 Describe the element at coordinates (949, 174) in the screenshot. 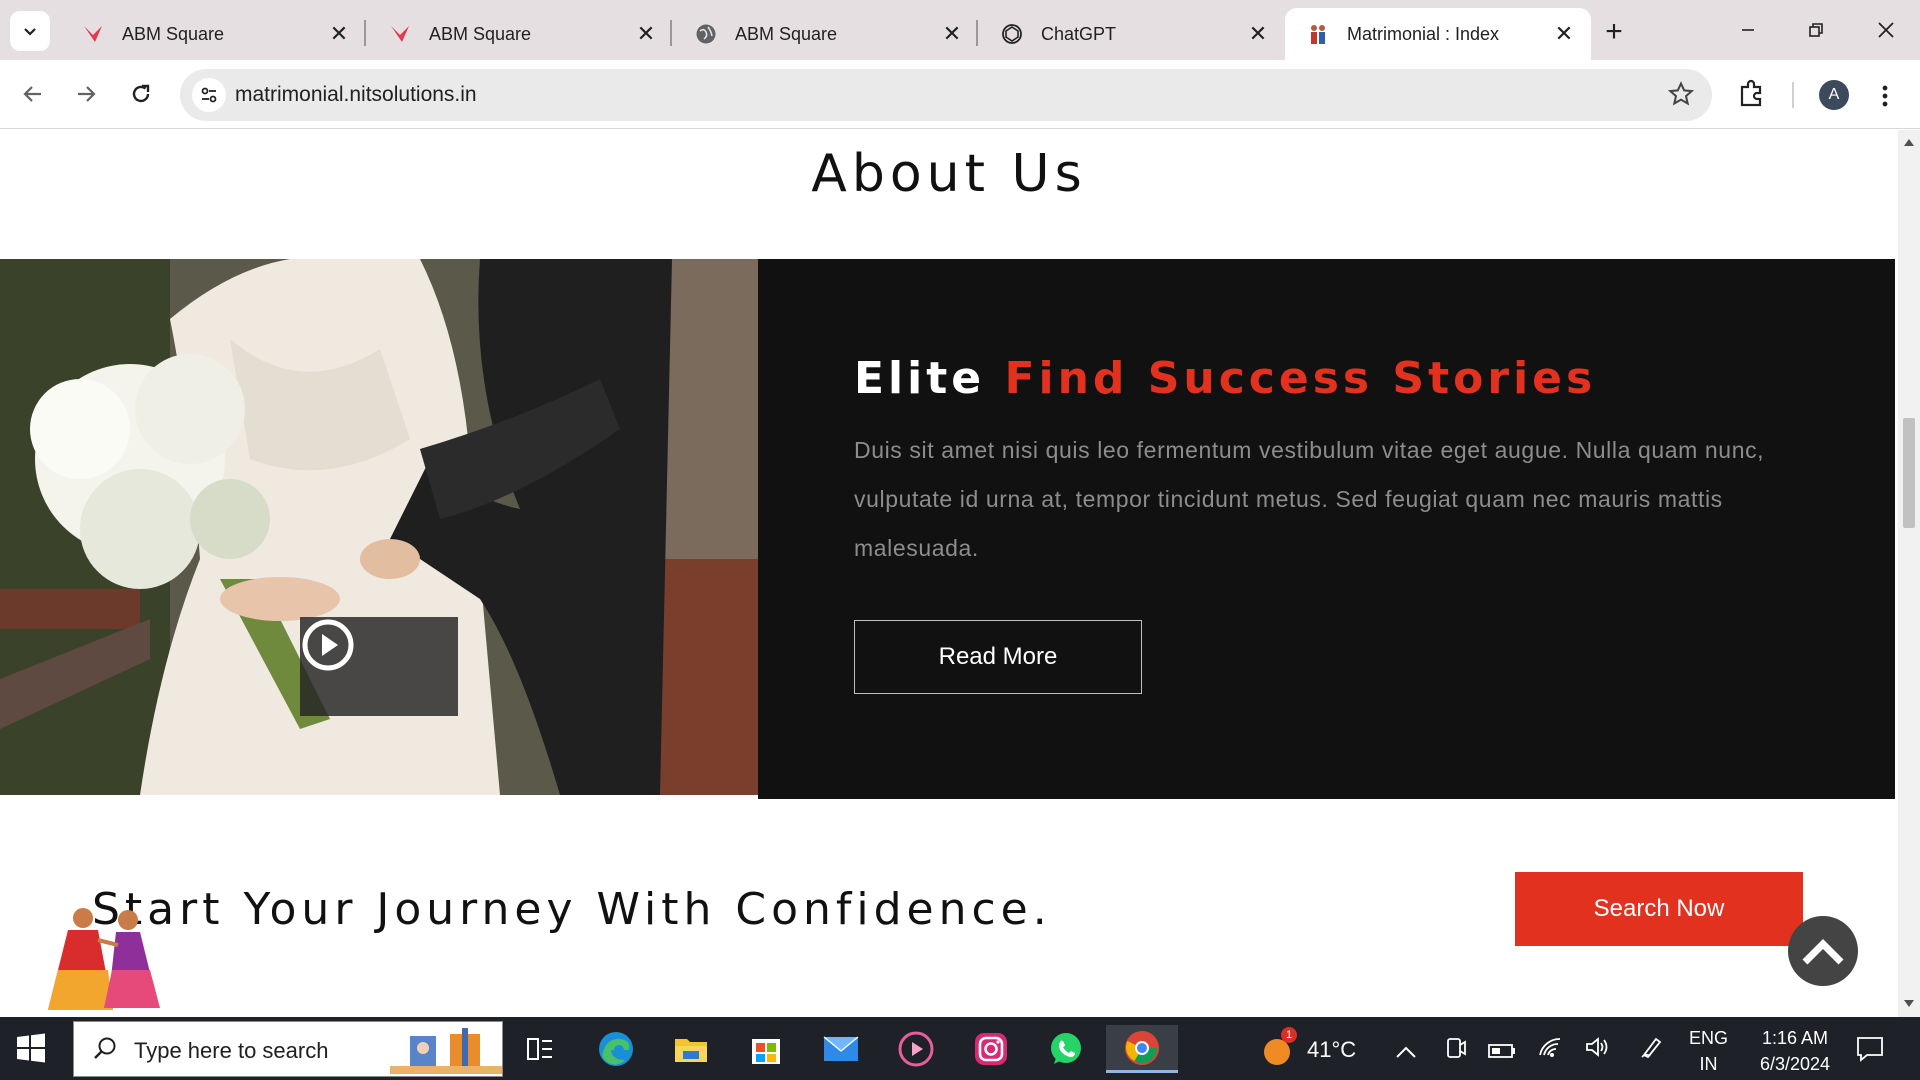

I see `about-us-heading: About Us` at that location.